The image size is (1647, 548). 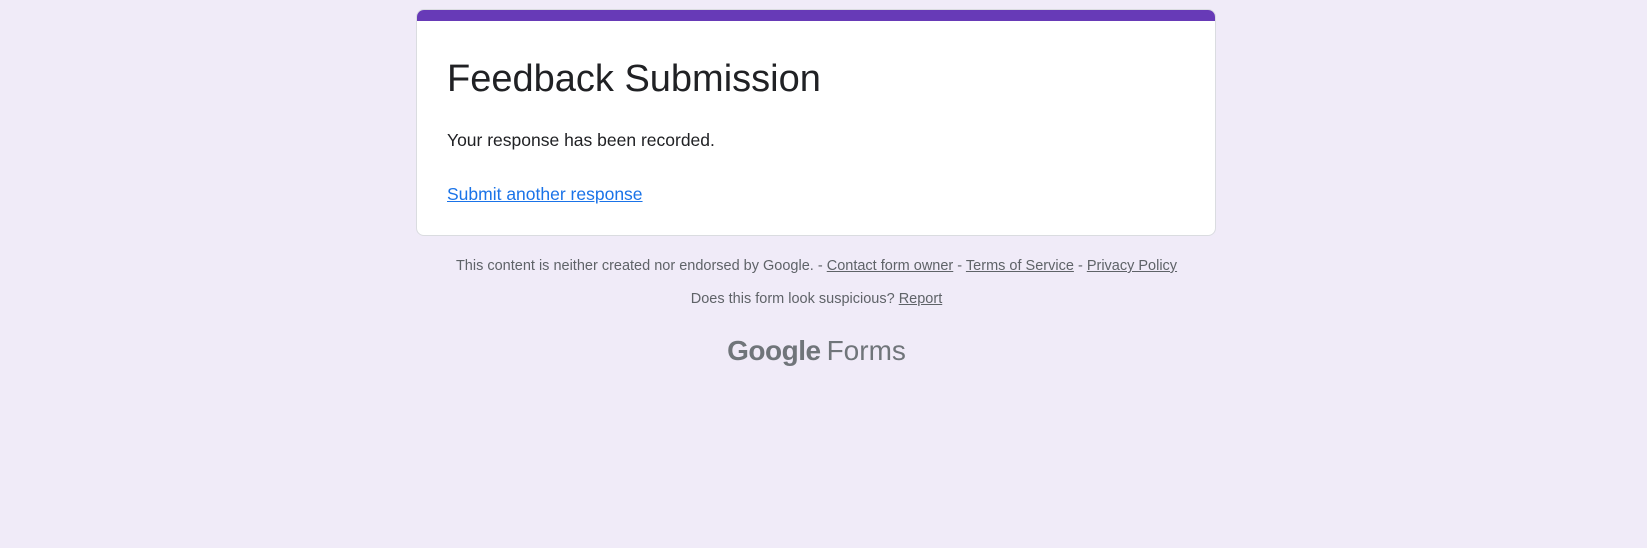 I want to click on terms-of-service-link: Terms of Service, so click(x=1020, y=266).